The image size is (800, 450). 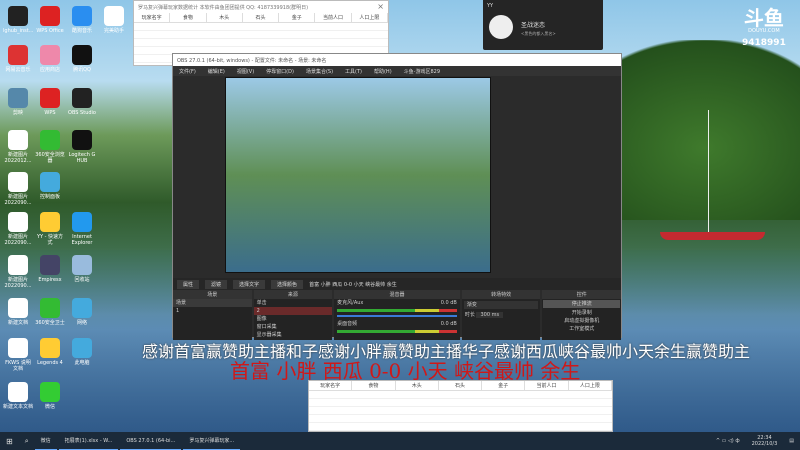 I want to click on desktop-icon: 酷狗音乐, so click(x=82, y=20).